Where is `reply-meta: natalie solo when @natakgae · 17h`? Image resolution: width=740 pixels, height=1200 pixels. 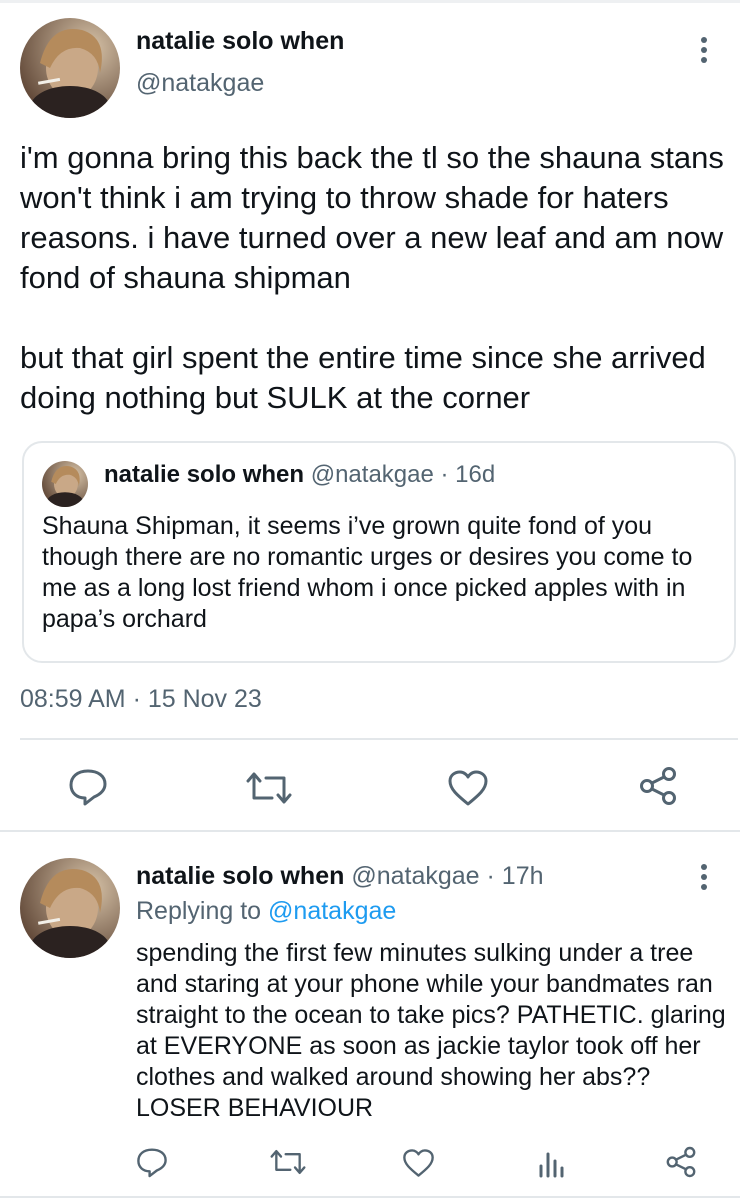 reply-meta: natalie solo when @natakgae · 17h is located at coordinates (340, 876).